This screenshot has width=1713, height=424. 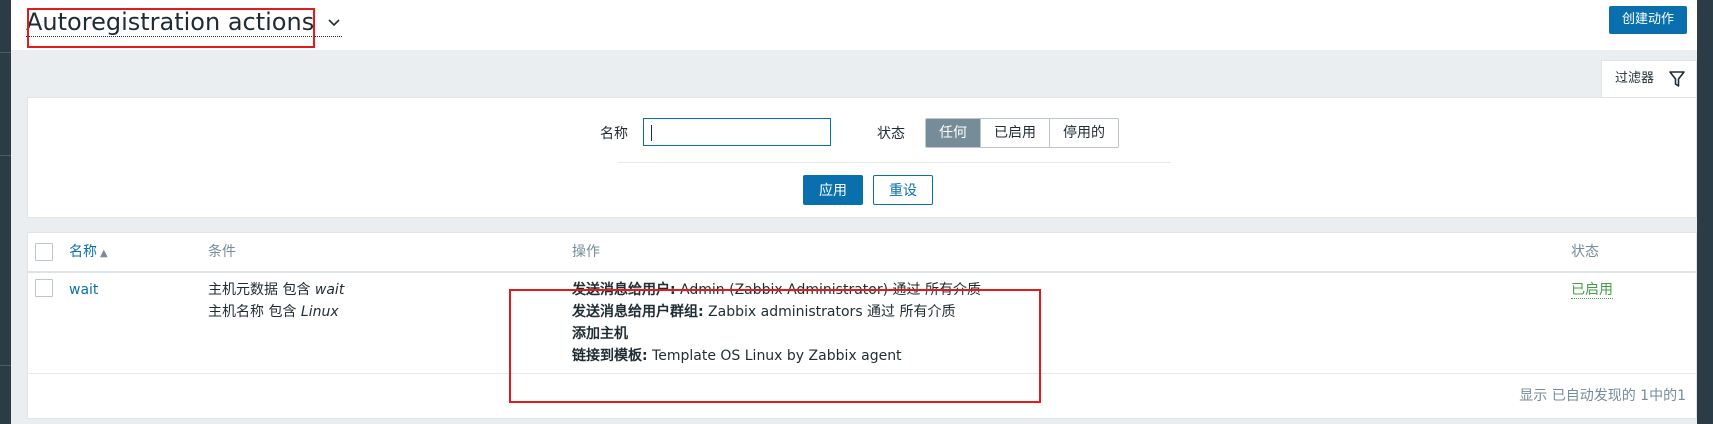 I want to click on column-header-conditions: 条件, so click(x=222, y=252).